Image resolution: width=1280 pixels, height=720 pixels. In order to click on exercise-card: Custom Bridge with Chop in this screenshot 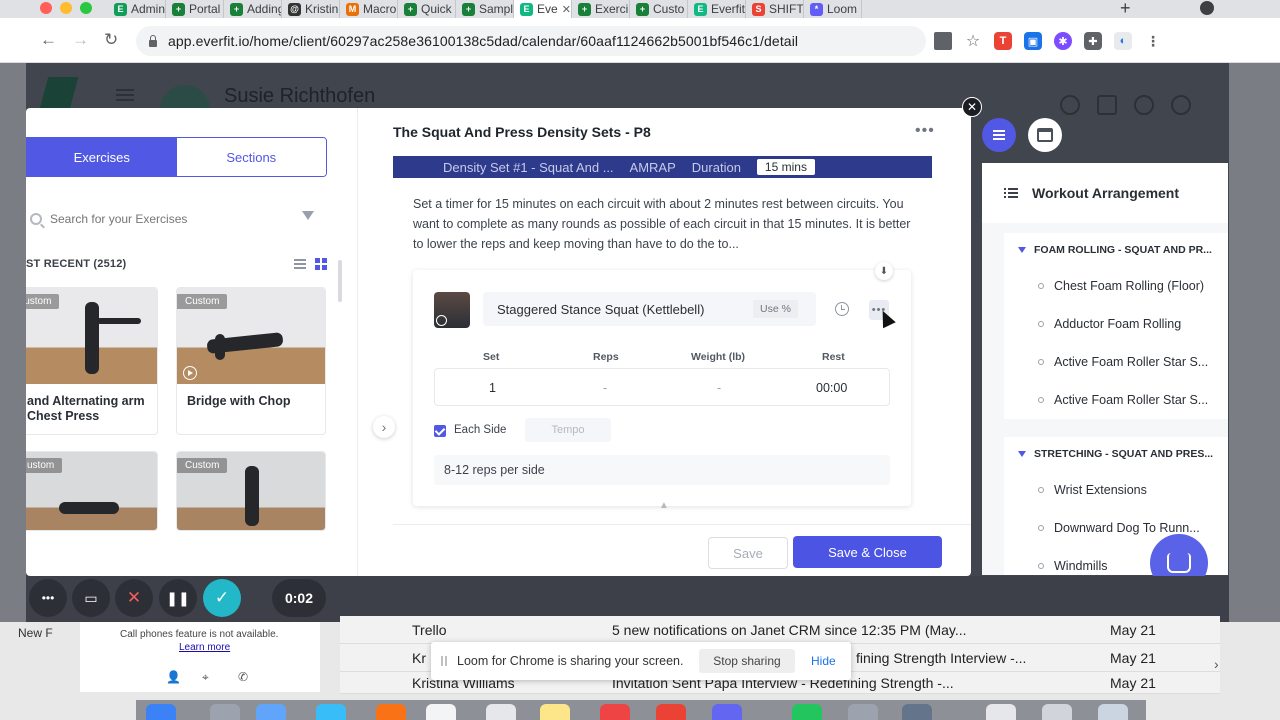, I will do `click(251, 361)`.